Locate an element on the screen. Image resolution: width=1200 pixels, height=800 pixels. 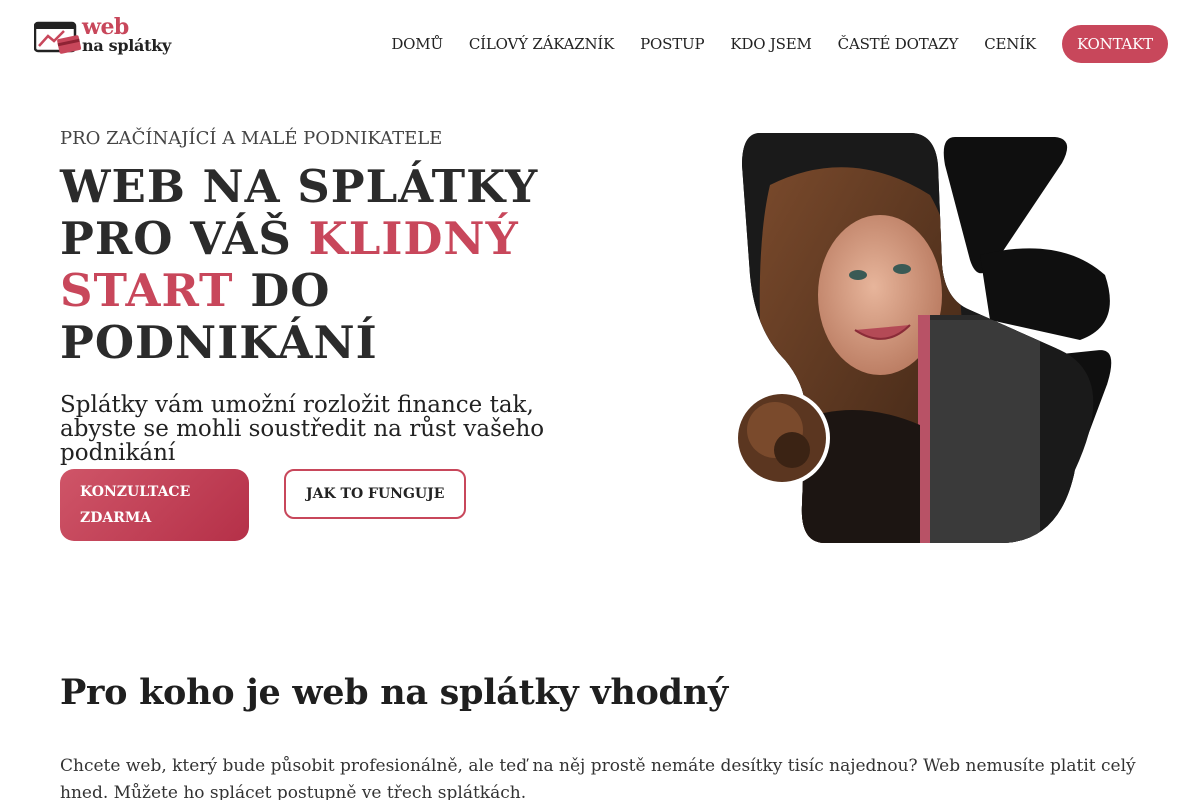
how-it-works-button: JAK TO FUNGUJE is located at coordinates (375, 494).